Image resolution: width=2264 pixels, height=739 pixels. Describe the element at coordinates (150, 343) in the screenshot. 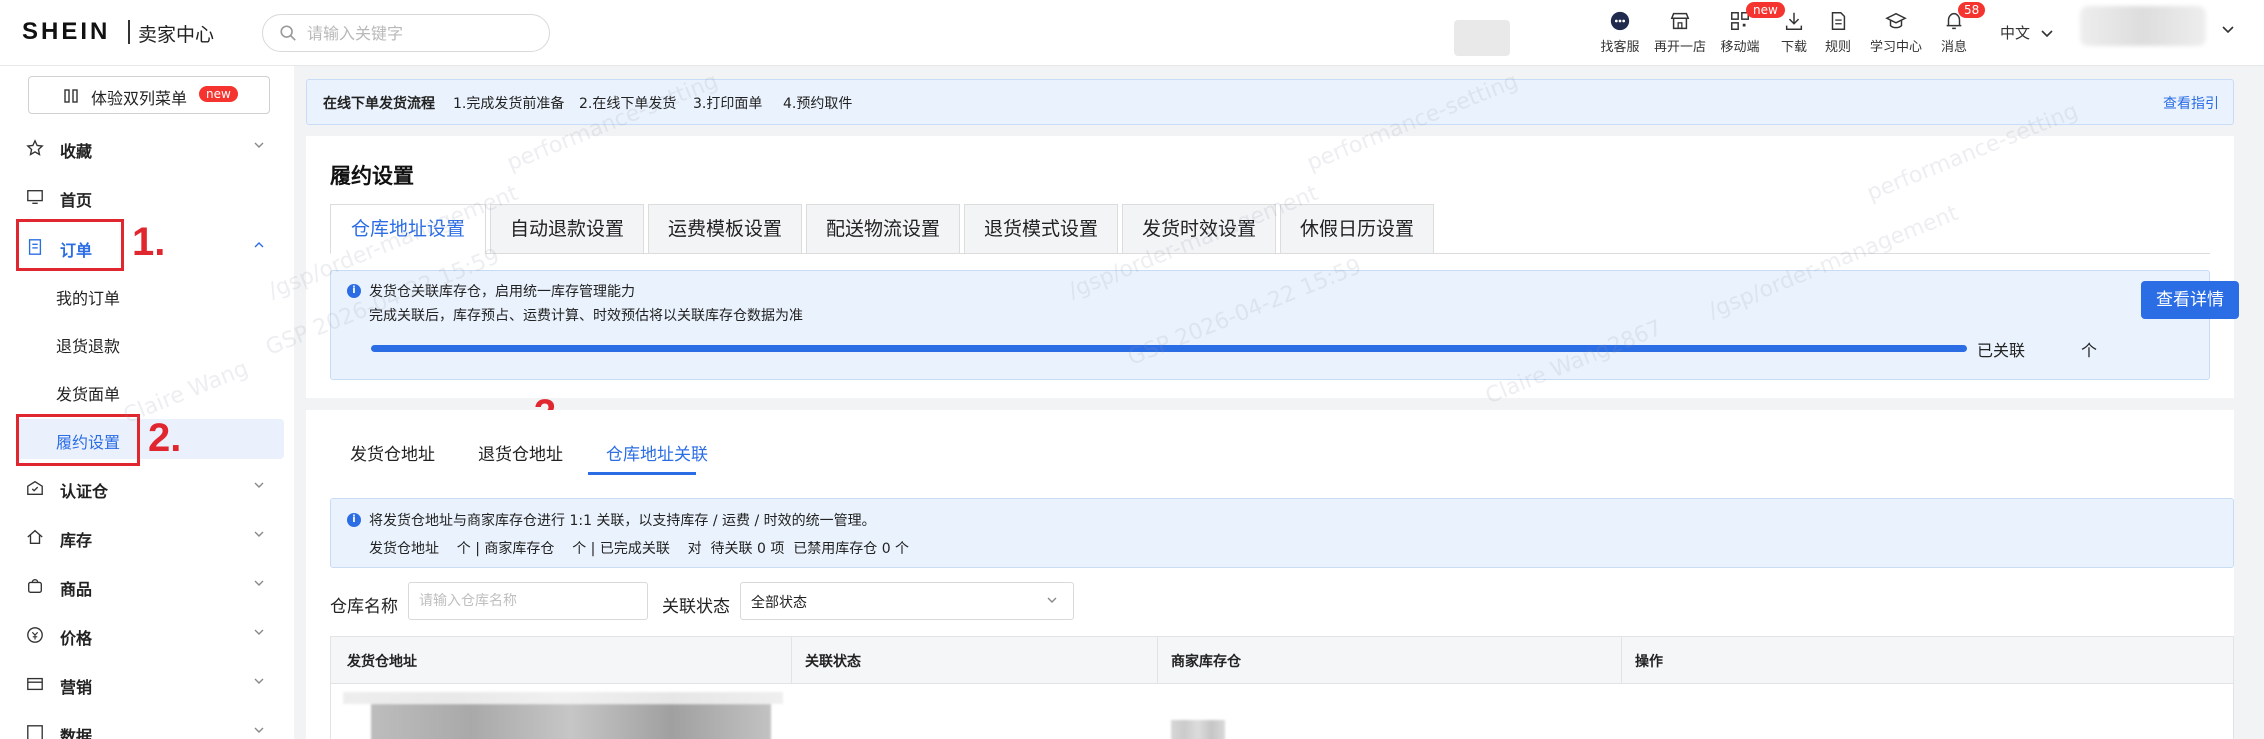

I see `sidebar-subitem-returns: 退货退款` at that location.